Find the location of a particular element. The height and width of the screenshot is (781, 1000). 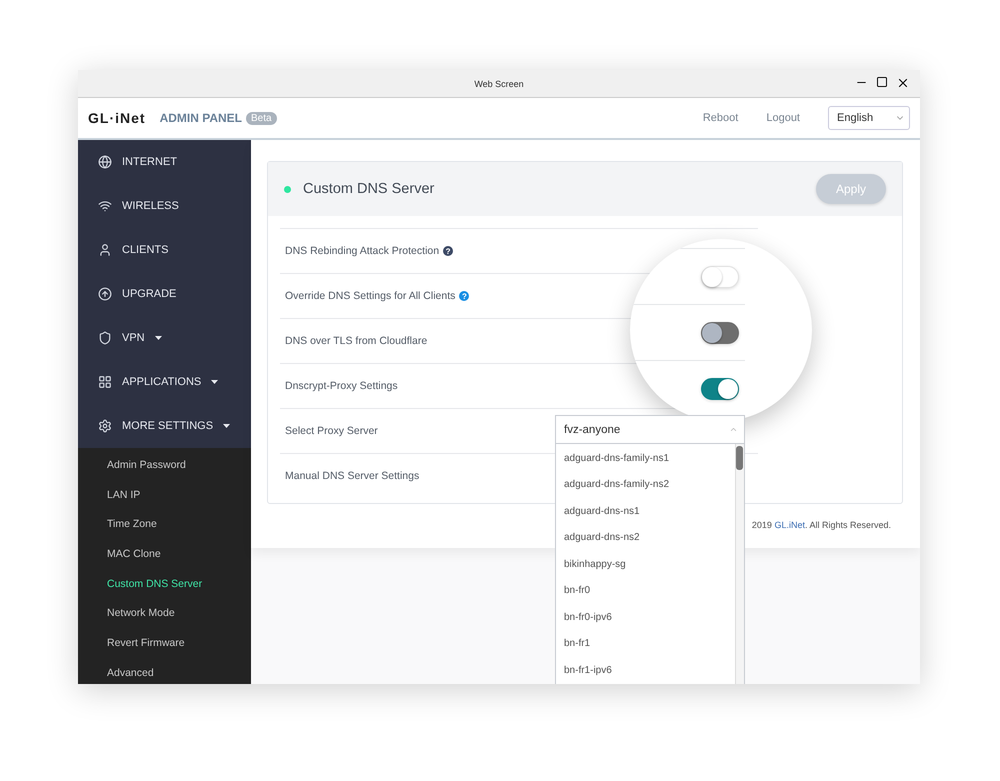

product-name: ADMIN PANEL is located at coordinates (201, 118).